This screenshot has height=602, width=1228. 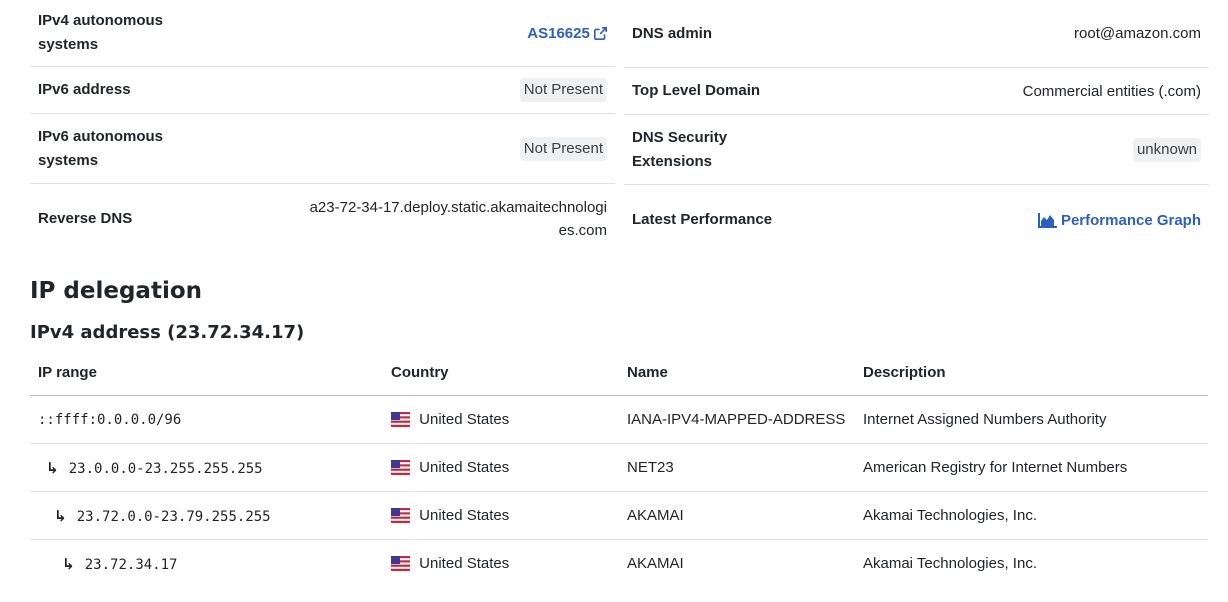 What do you see at coordinates (737, 372) in the screenshot?
I see `header-name: Name` at bounding box center [737, 372].